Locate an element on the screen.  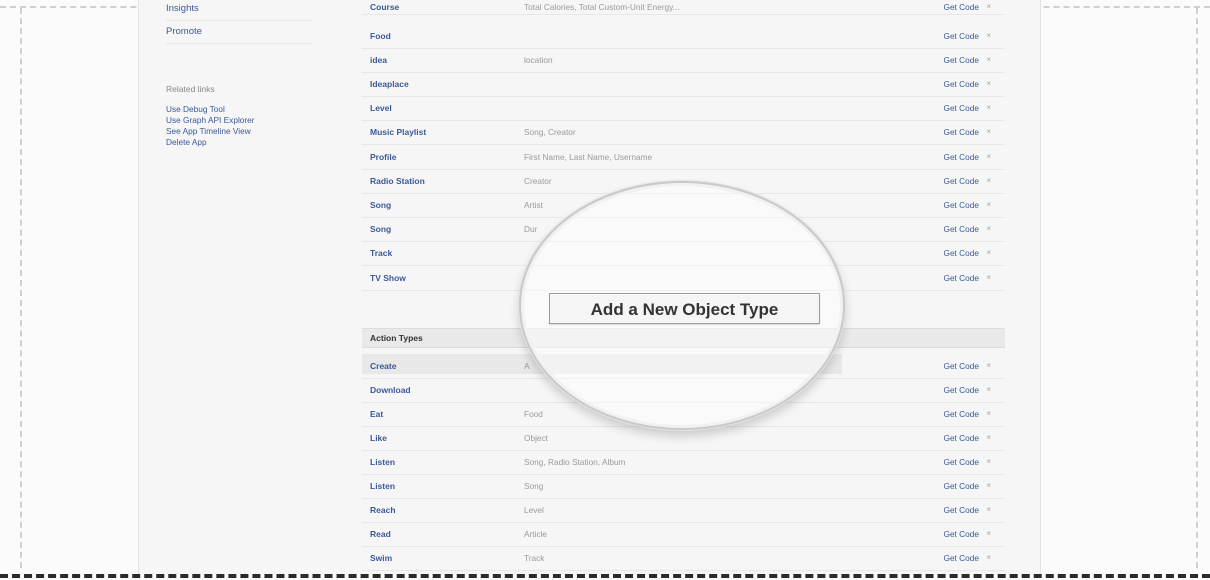
object-type-name: Food is located at coordinates (380, 36).